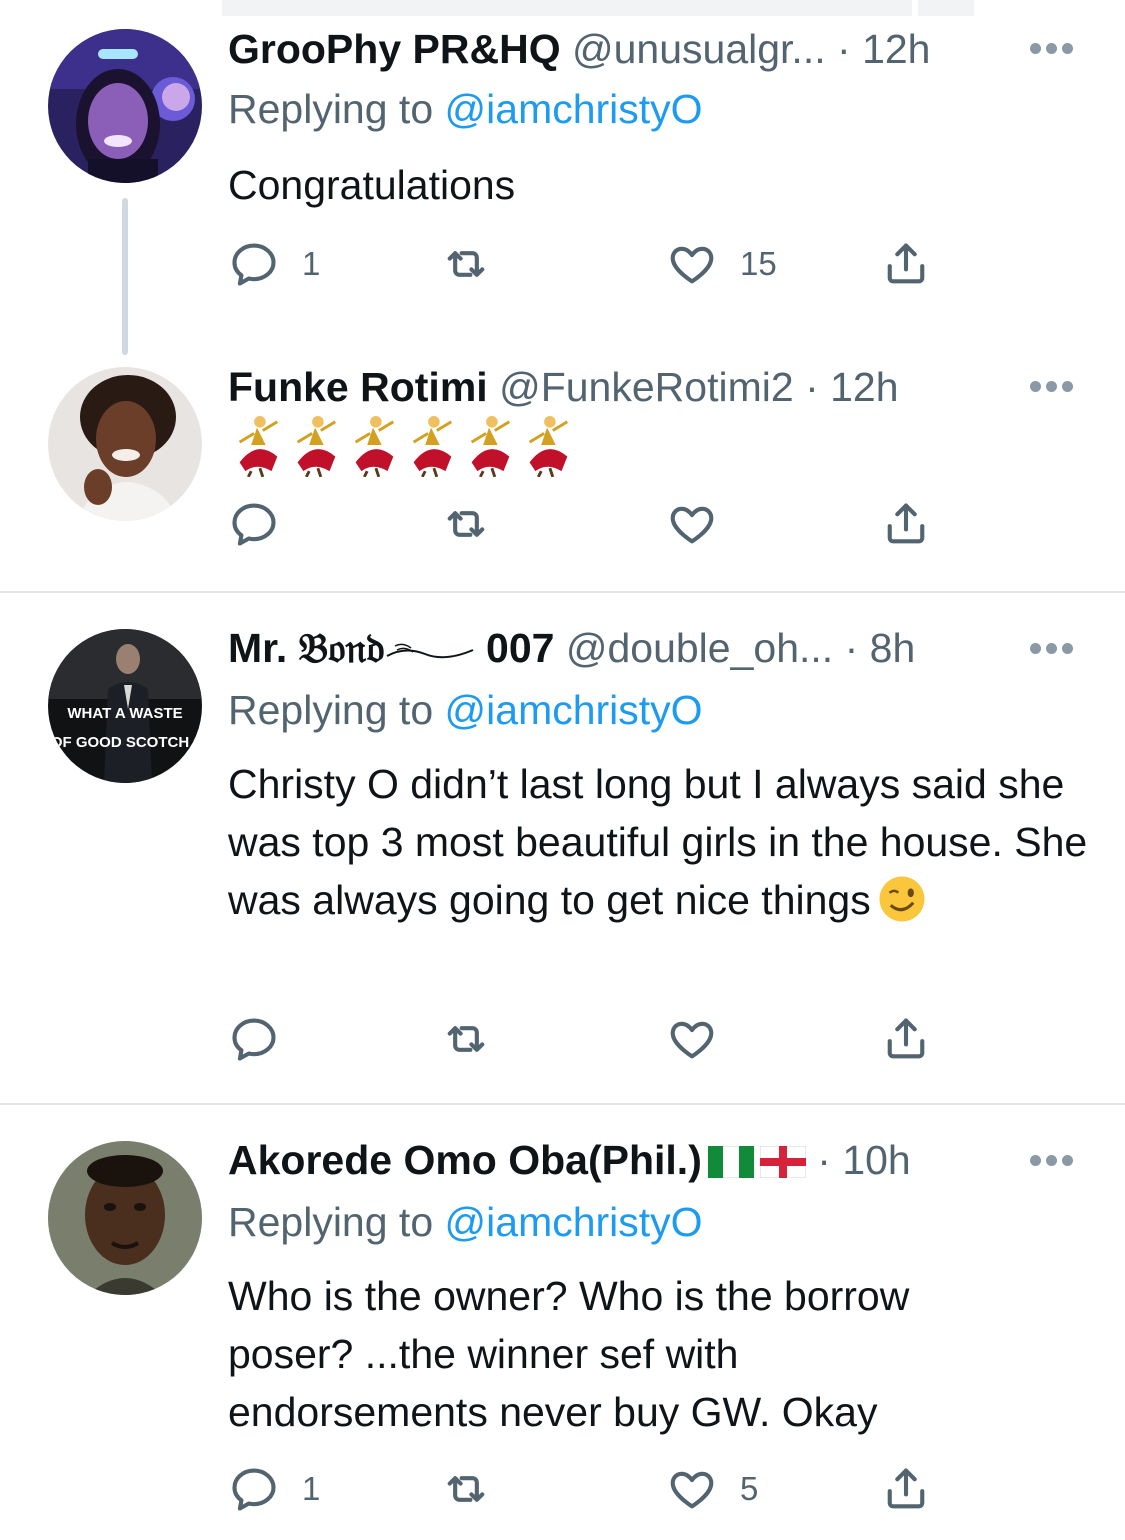  I want to click on avatar: WHAT A WASTE OF GOOD SCOTCH, so click(125, 706).